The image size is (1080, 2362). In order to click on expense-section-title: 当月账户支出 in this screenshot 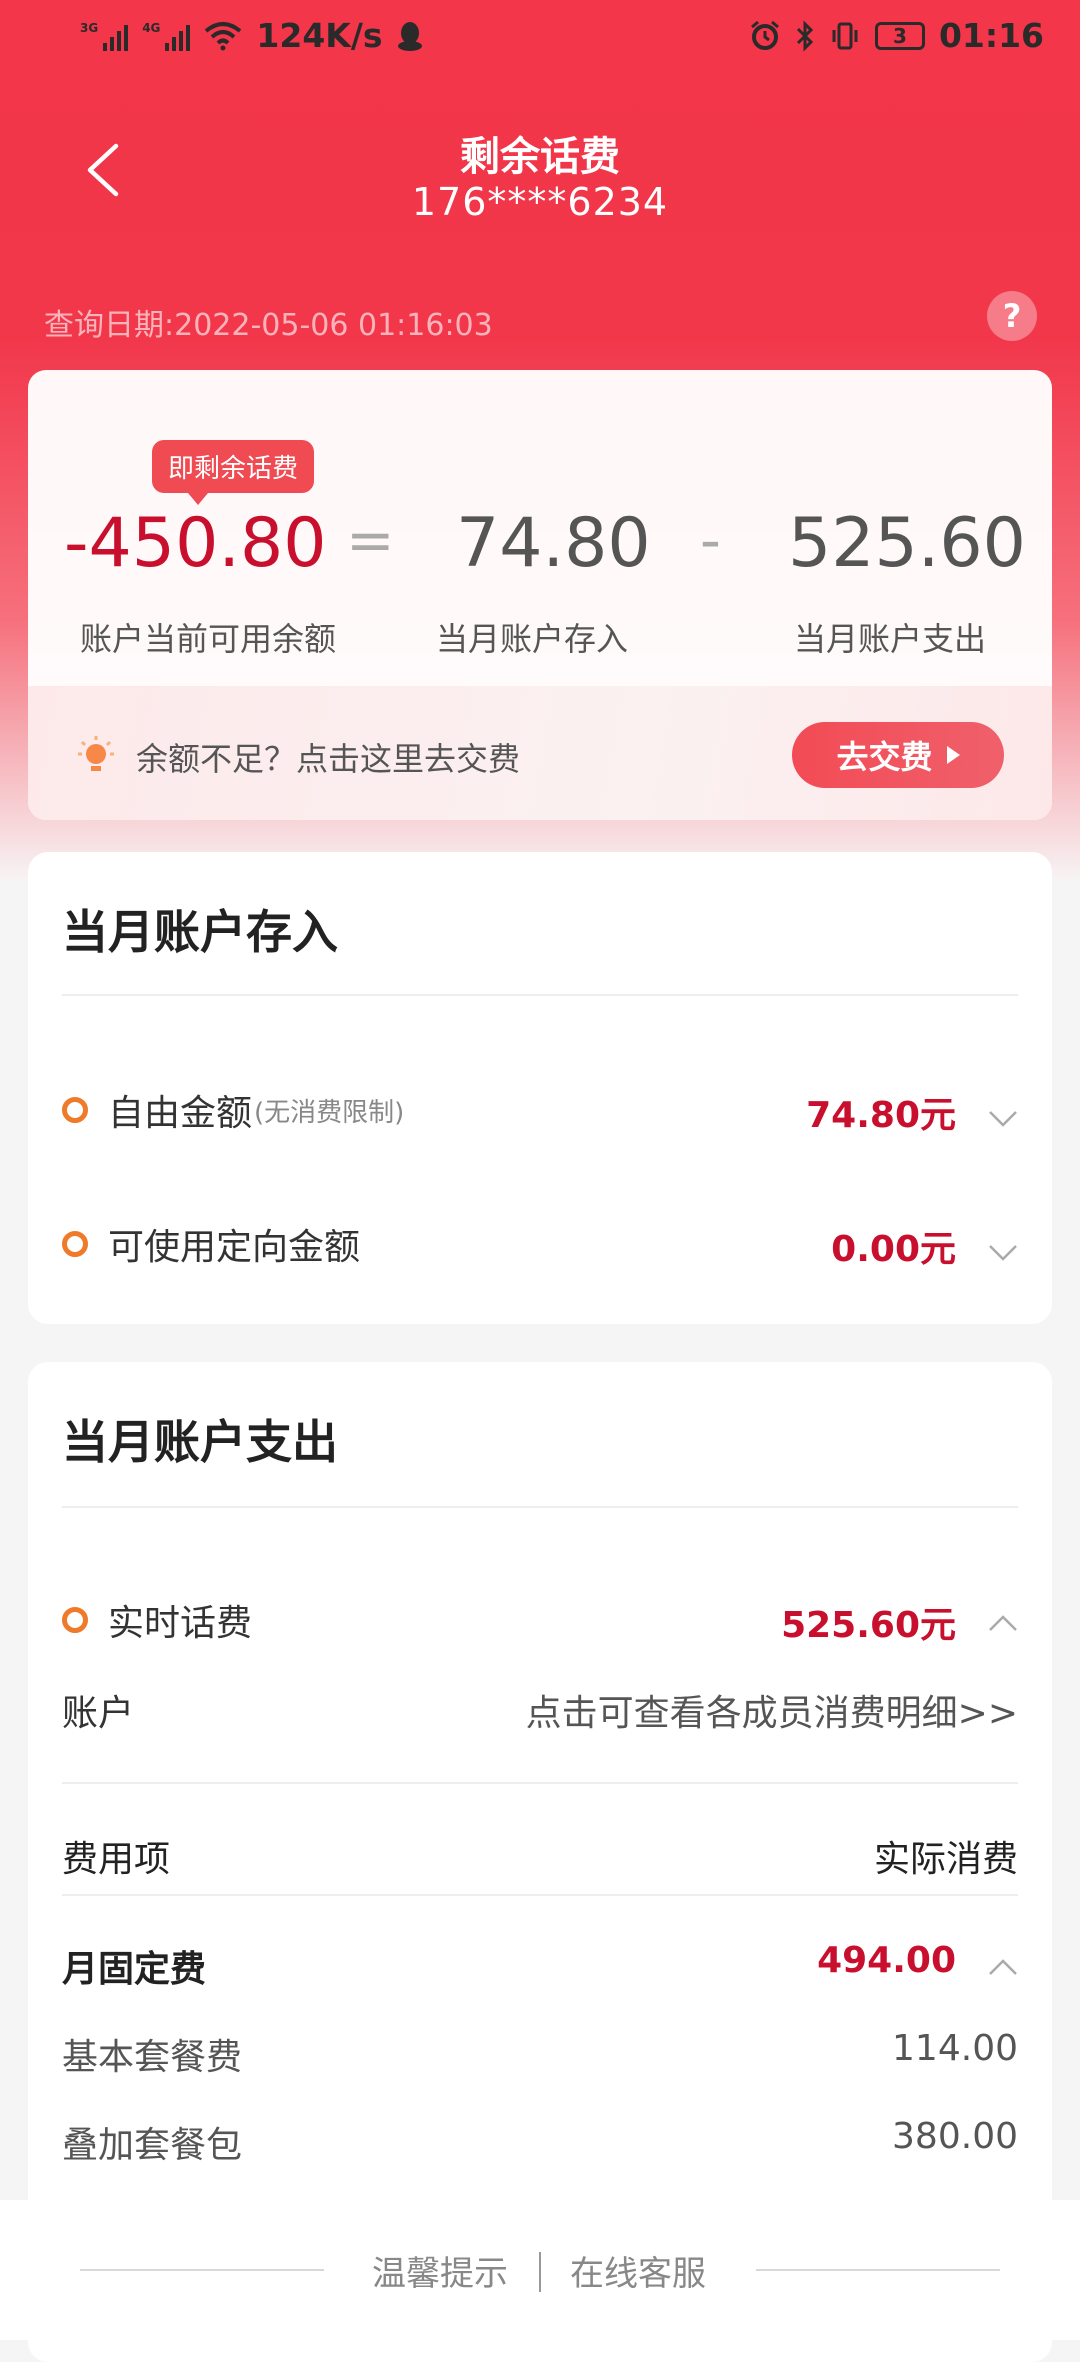, I will do `click(200, 1442)`.